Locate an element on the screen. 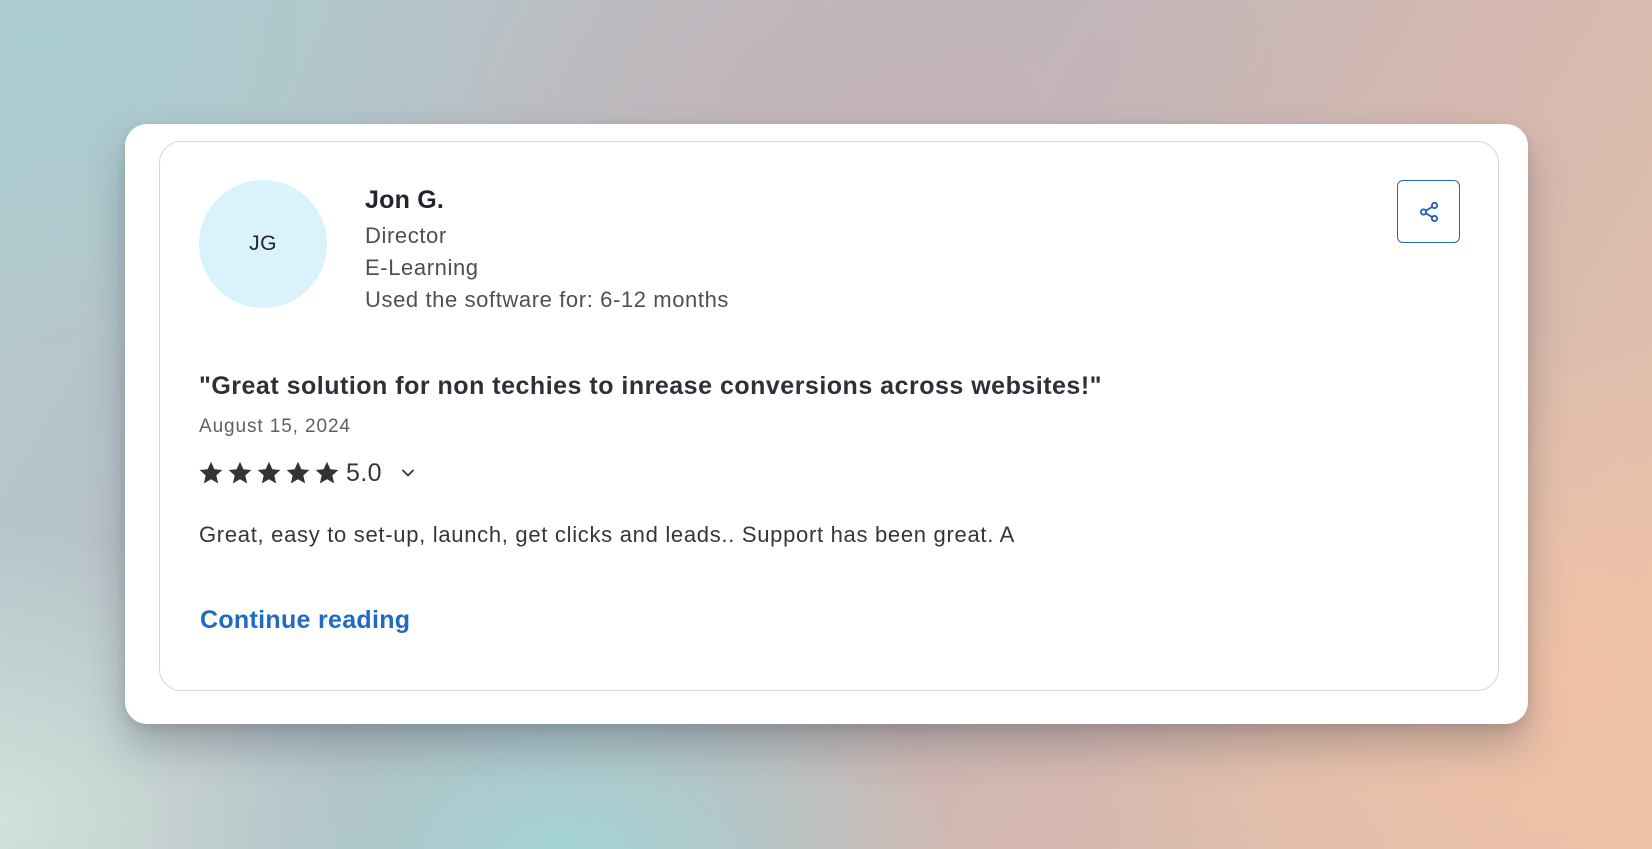 The height and width of the screenshot is (849, 1652). rating-row: 5.0 is located at coordinates (309, 473).